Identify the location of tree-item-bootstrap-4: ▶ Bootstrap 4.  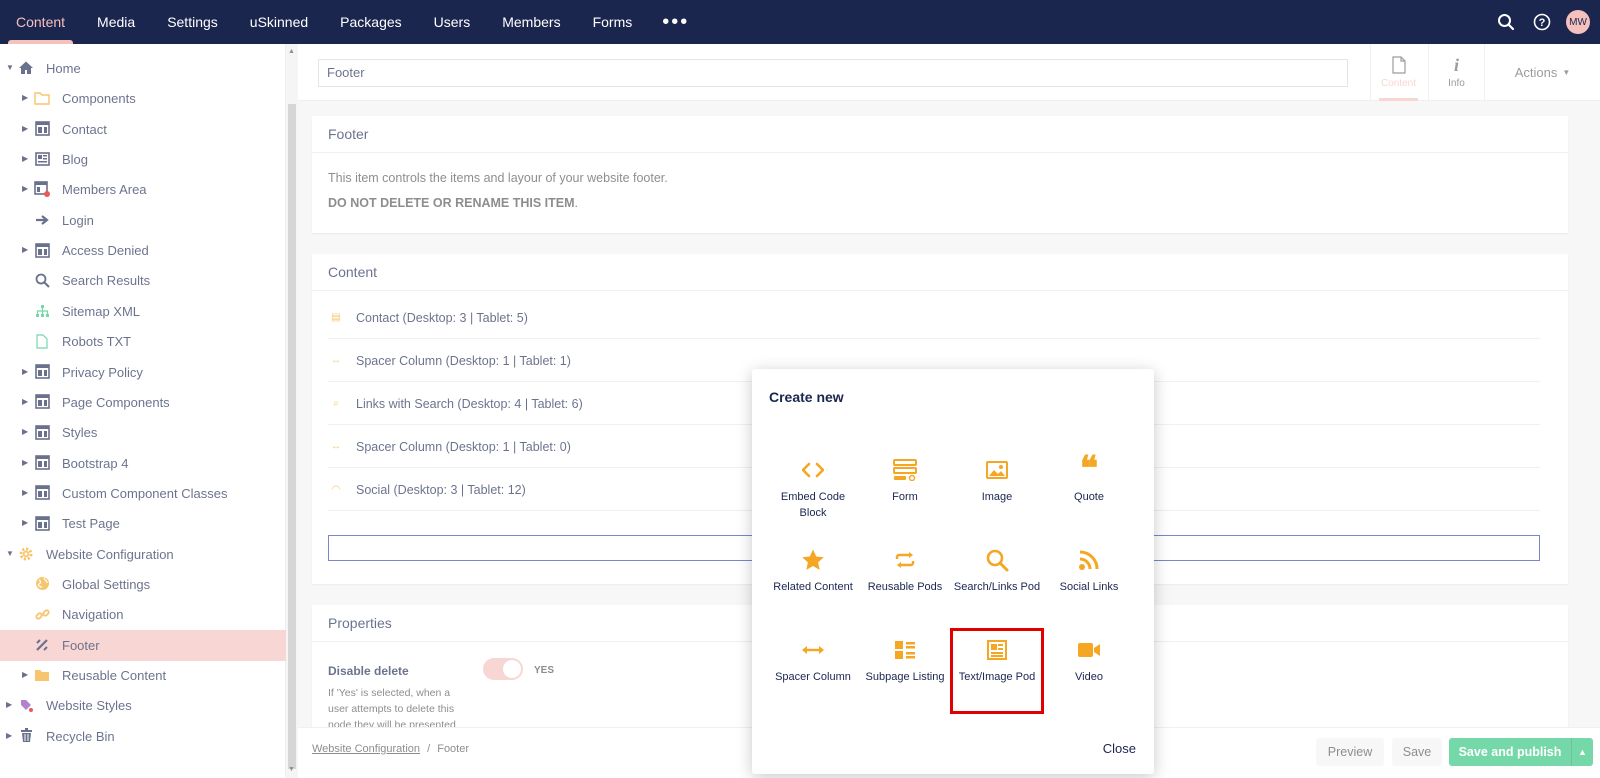
(143, 463).